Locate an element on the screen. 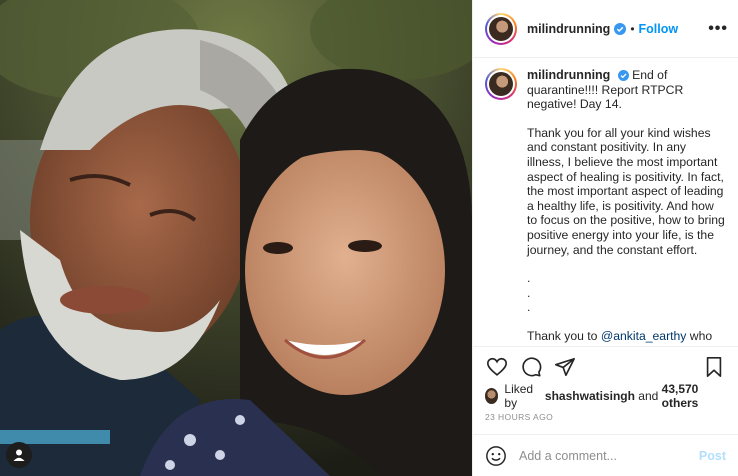 The width and height of the screenshot is (738, 476). liker-avatar is located at coordinates (492, 396).